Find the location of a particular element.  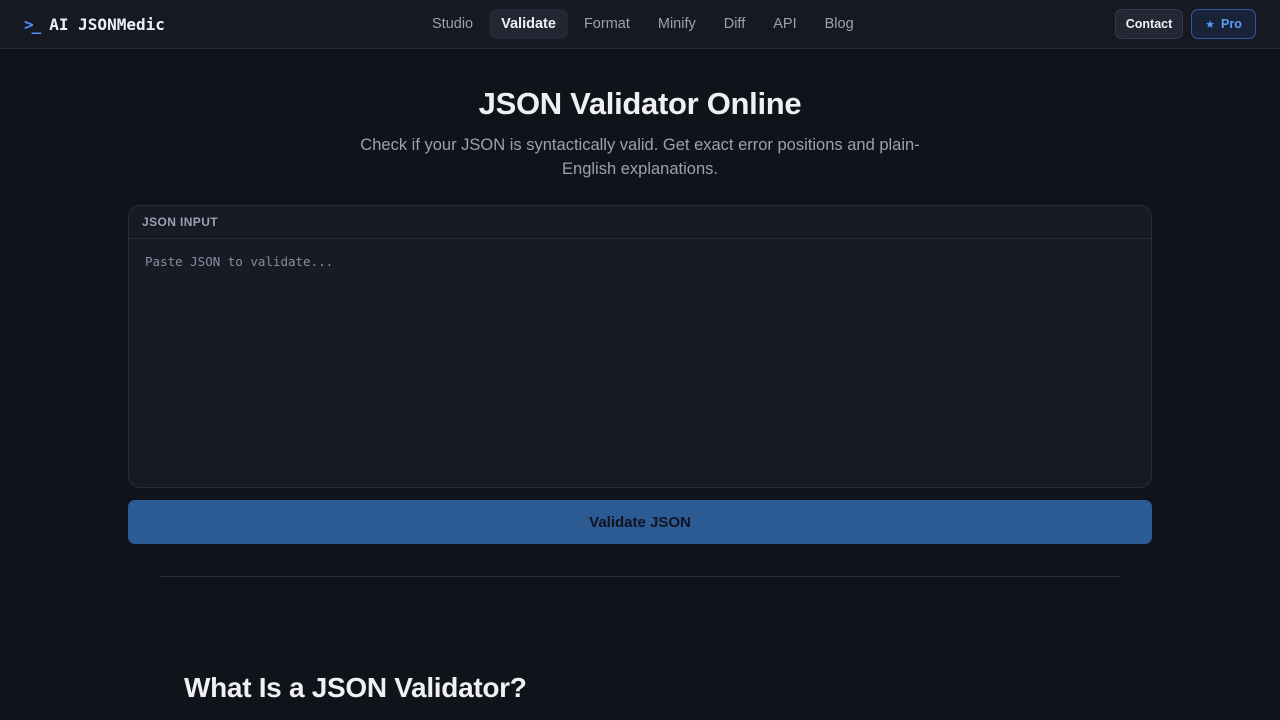

nav-item-api: API is located at coordinates (784, 24).